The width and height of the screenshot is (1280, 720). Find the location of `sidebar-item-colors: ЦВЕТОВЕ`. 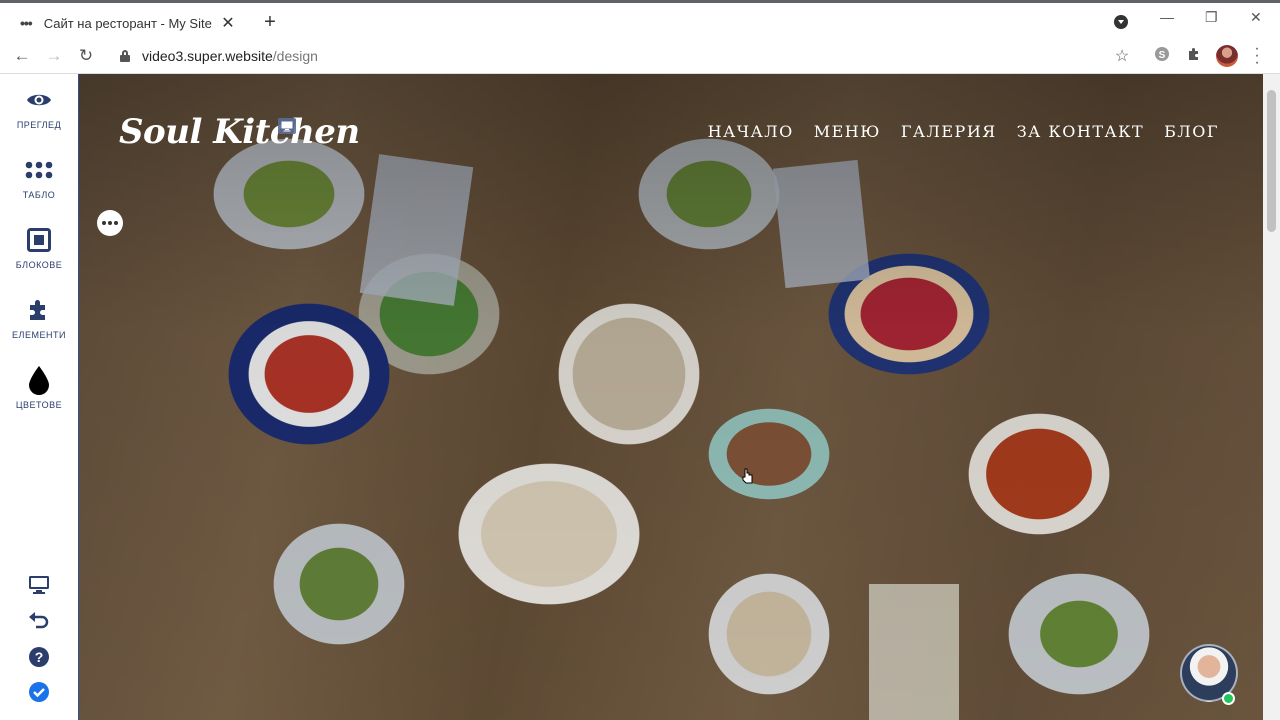

sidebar-item-colors: ЦВЕТОВЕ is located at coordinates (39, 387).